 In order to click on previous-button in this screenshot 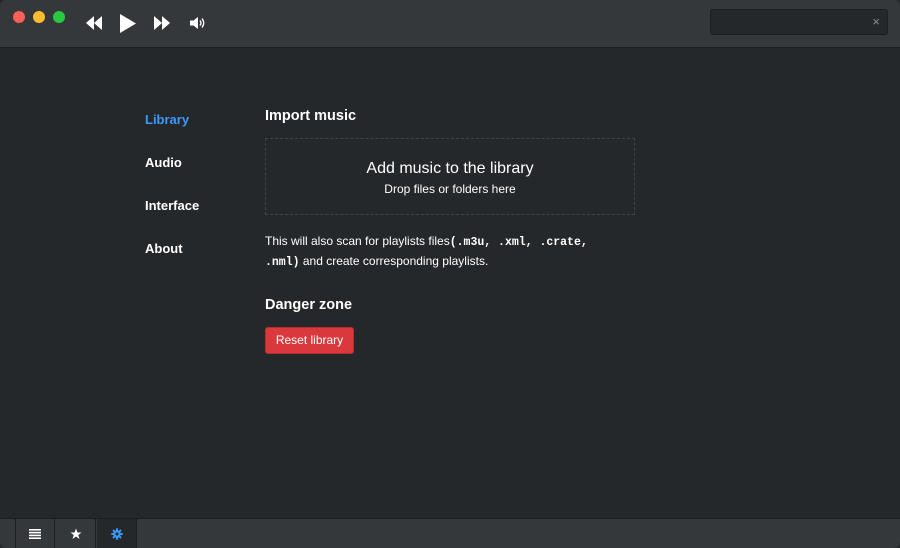, I will do `click(94, 23)`.